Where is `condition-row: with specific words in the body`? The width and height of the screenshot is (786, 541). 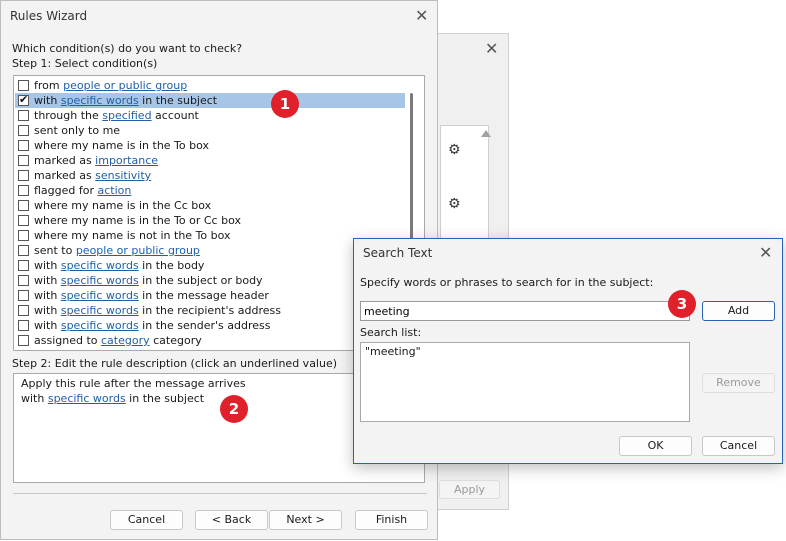 condition-row: with specific words in the body is located at coordinates (210, 265).